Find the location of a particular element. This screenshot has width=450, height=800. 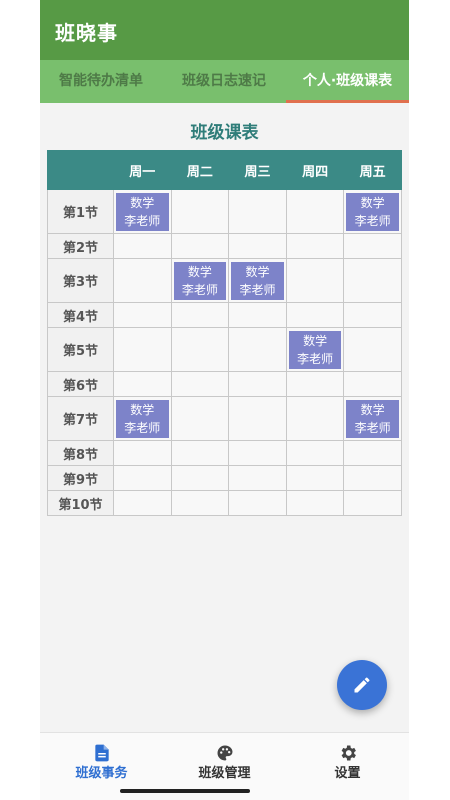

day-header: 周一 is located at coordinates (142, 170).